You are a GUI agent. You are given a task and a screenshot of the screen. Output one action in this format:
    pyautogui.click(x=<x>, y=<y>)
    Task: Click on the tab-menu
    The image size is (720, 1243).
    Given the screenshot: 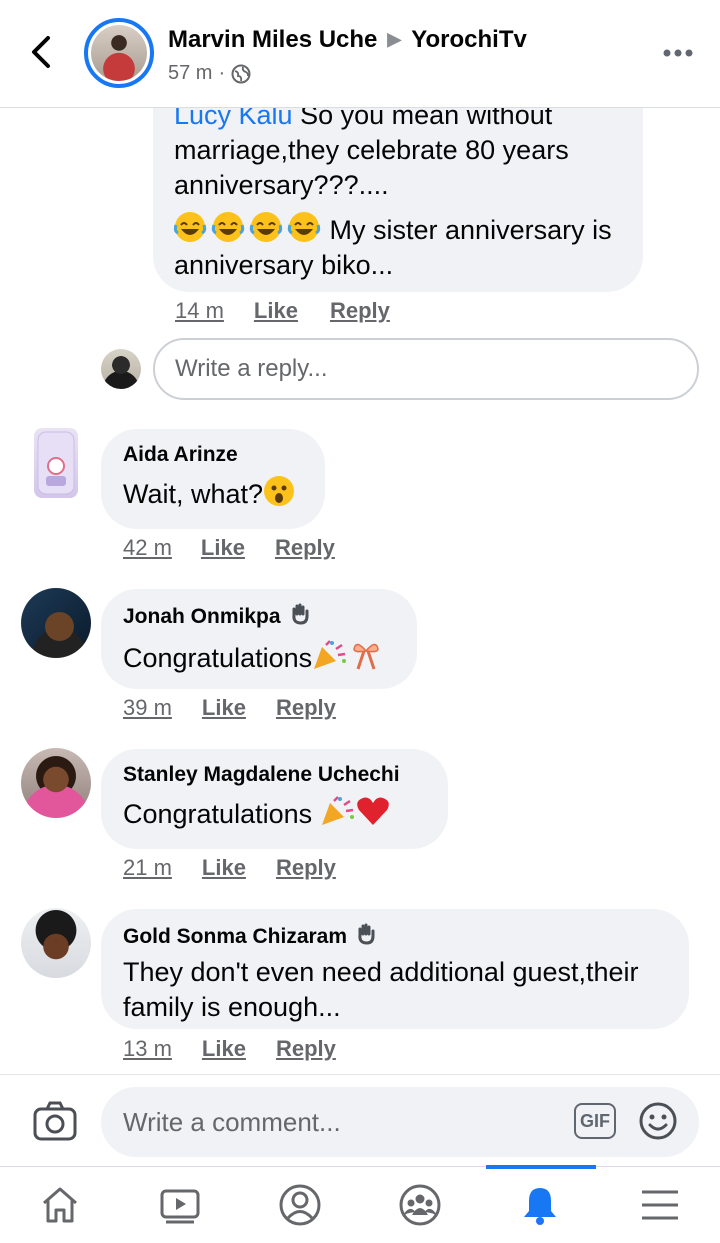 What is the action you would take?
    pyautogui.click(x=660, y=1205)
    